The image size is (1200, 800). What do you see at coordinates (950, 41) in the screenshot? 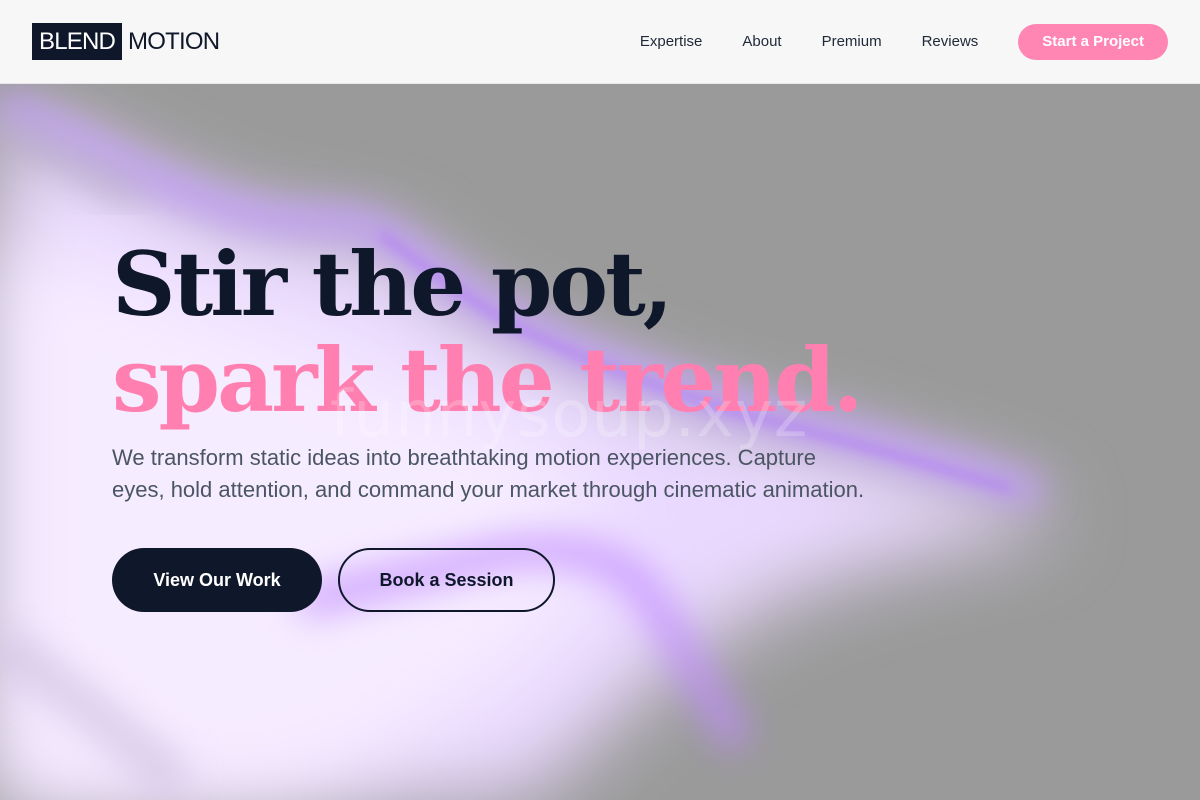
I see `nav-link-reviews: Reviews` at bounding box center [950, 41].